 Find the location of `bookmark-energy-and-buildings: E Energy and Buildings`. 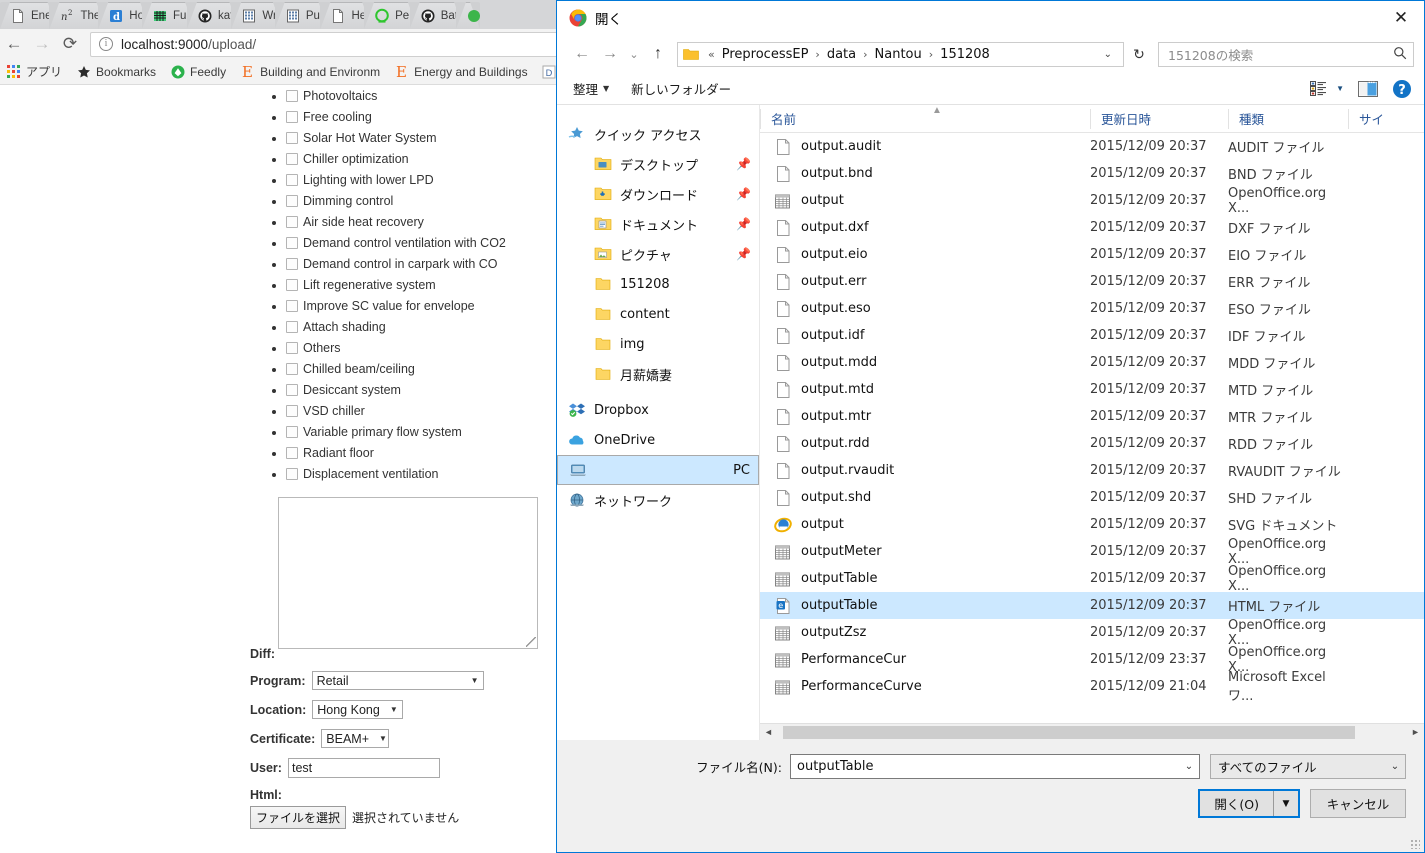

bookmark-energy-and-buildings: E Energy and Buildings is located at coordinates (461, 72).